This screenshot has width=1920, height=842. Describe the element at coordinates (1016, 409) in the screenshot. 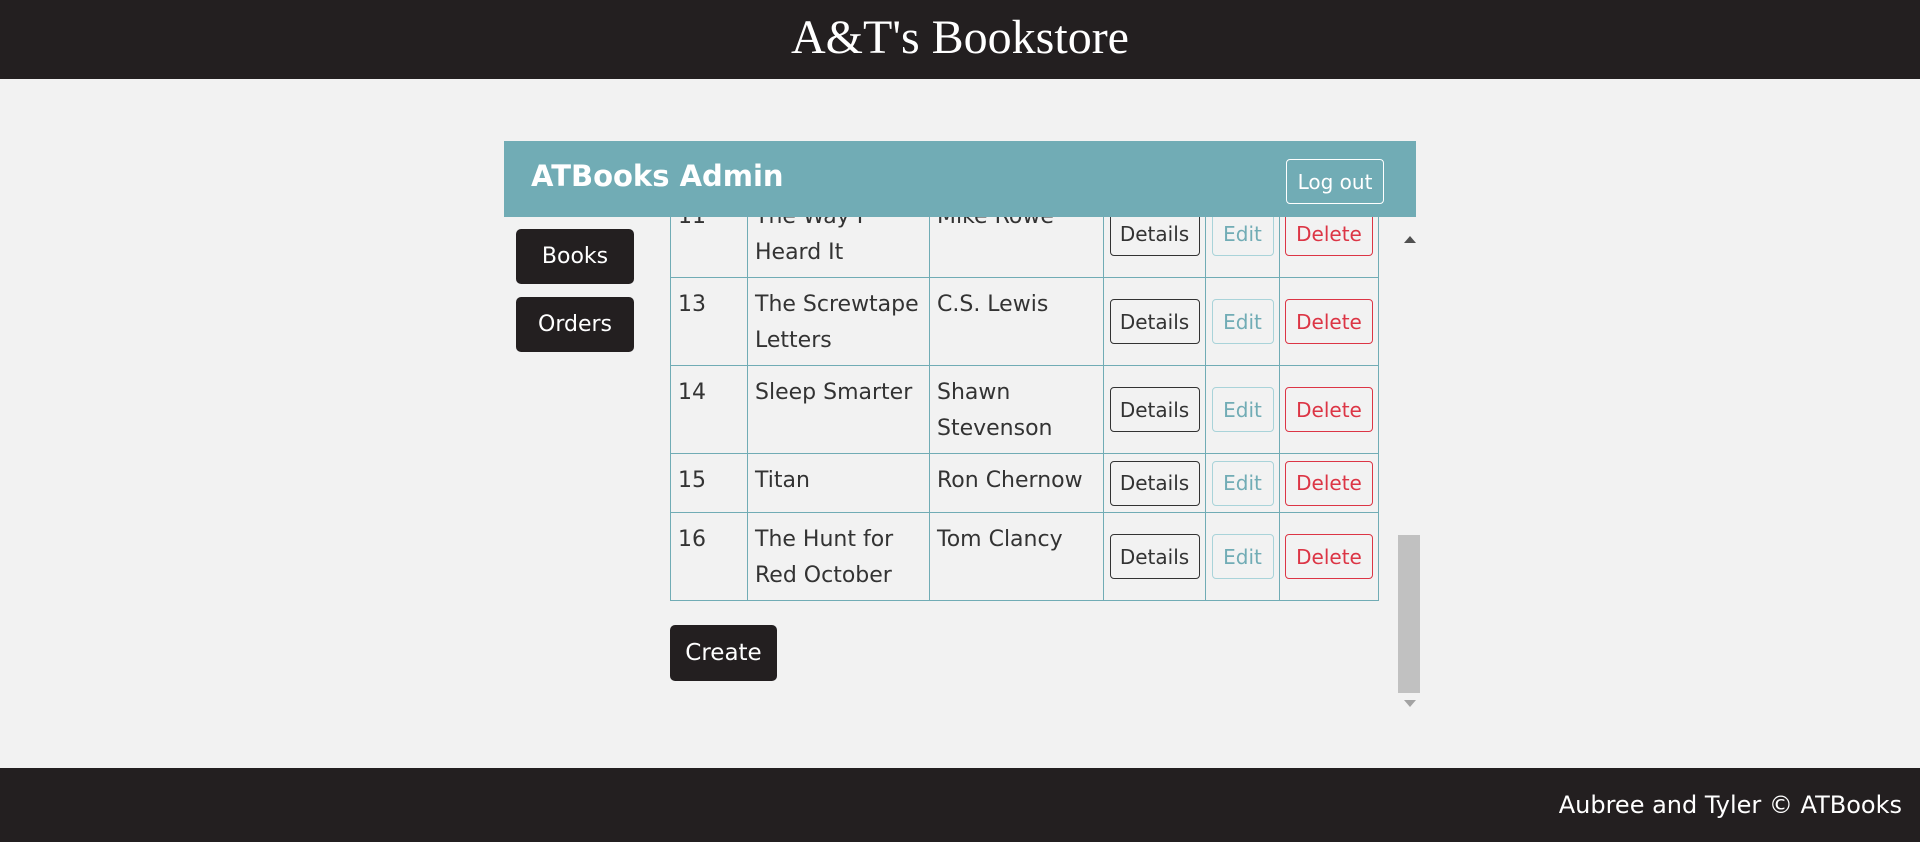

I see `book-author-cell: Shawn Stevenson` at that location.